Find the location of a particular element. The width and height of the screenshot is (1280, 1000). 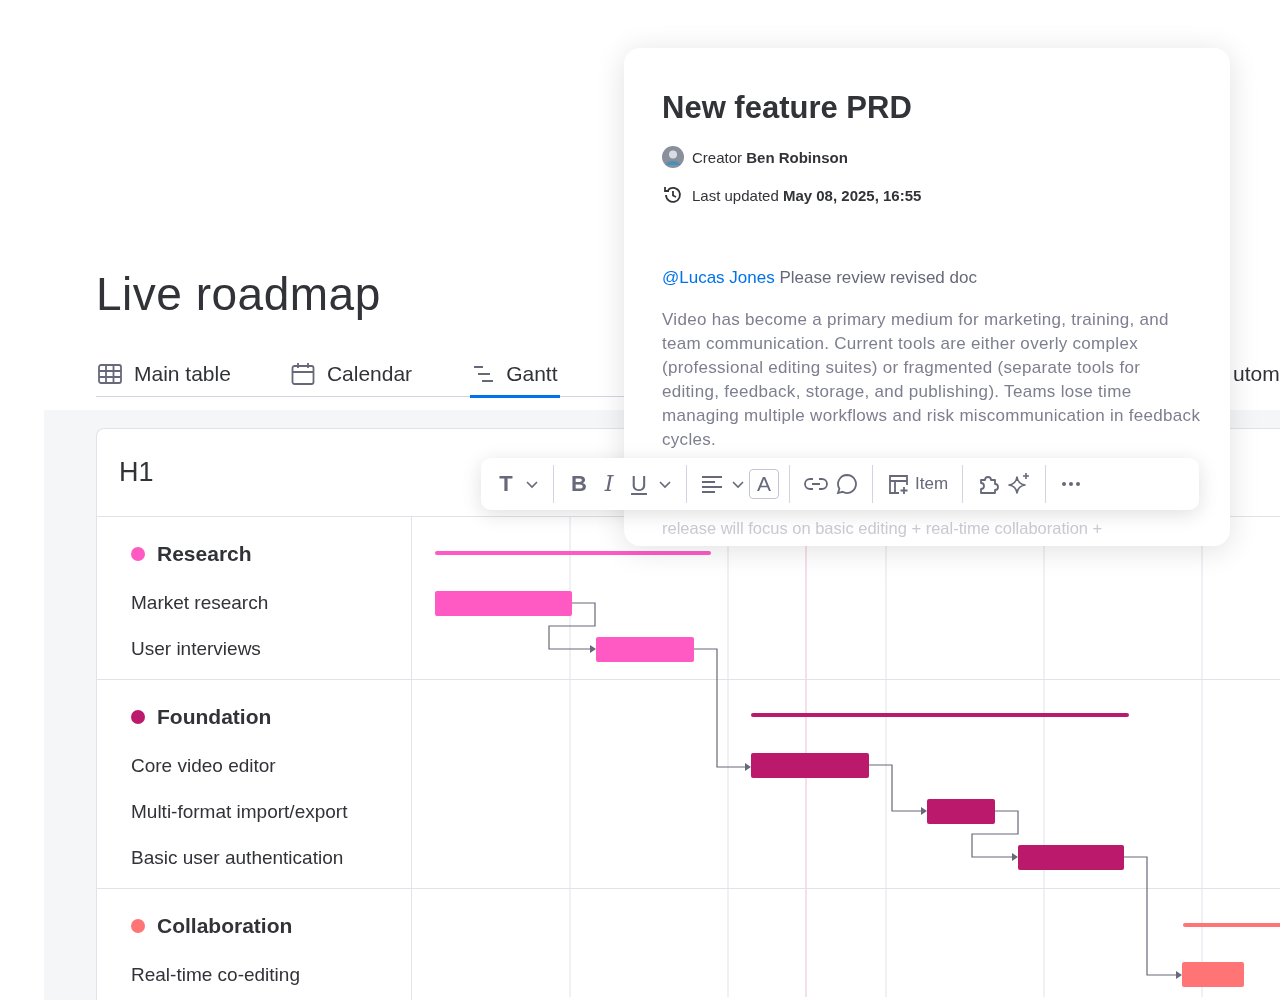

calendar-icon is located at coordinates (302, 374).